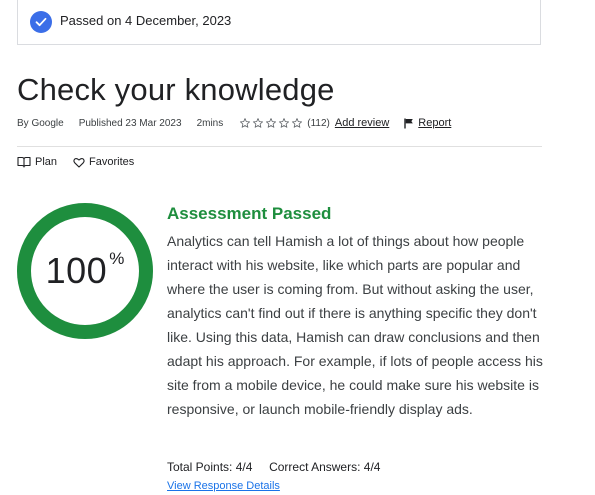 This screenshot has height=495, width=595. Describe the element at coordinates (41, 22) in the screenshot. I see `check-icon` at that location.